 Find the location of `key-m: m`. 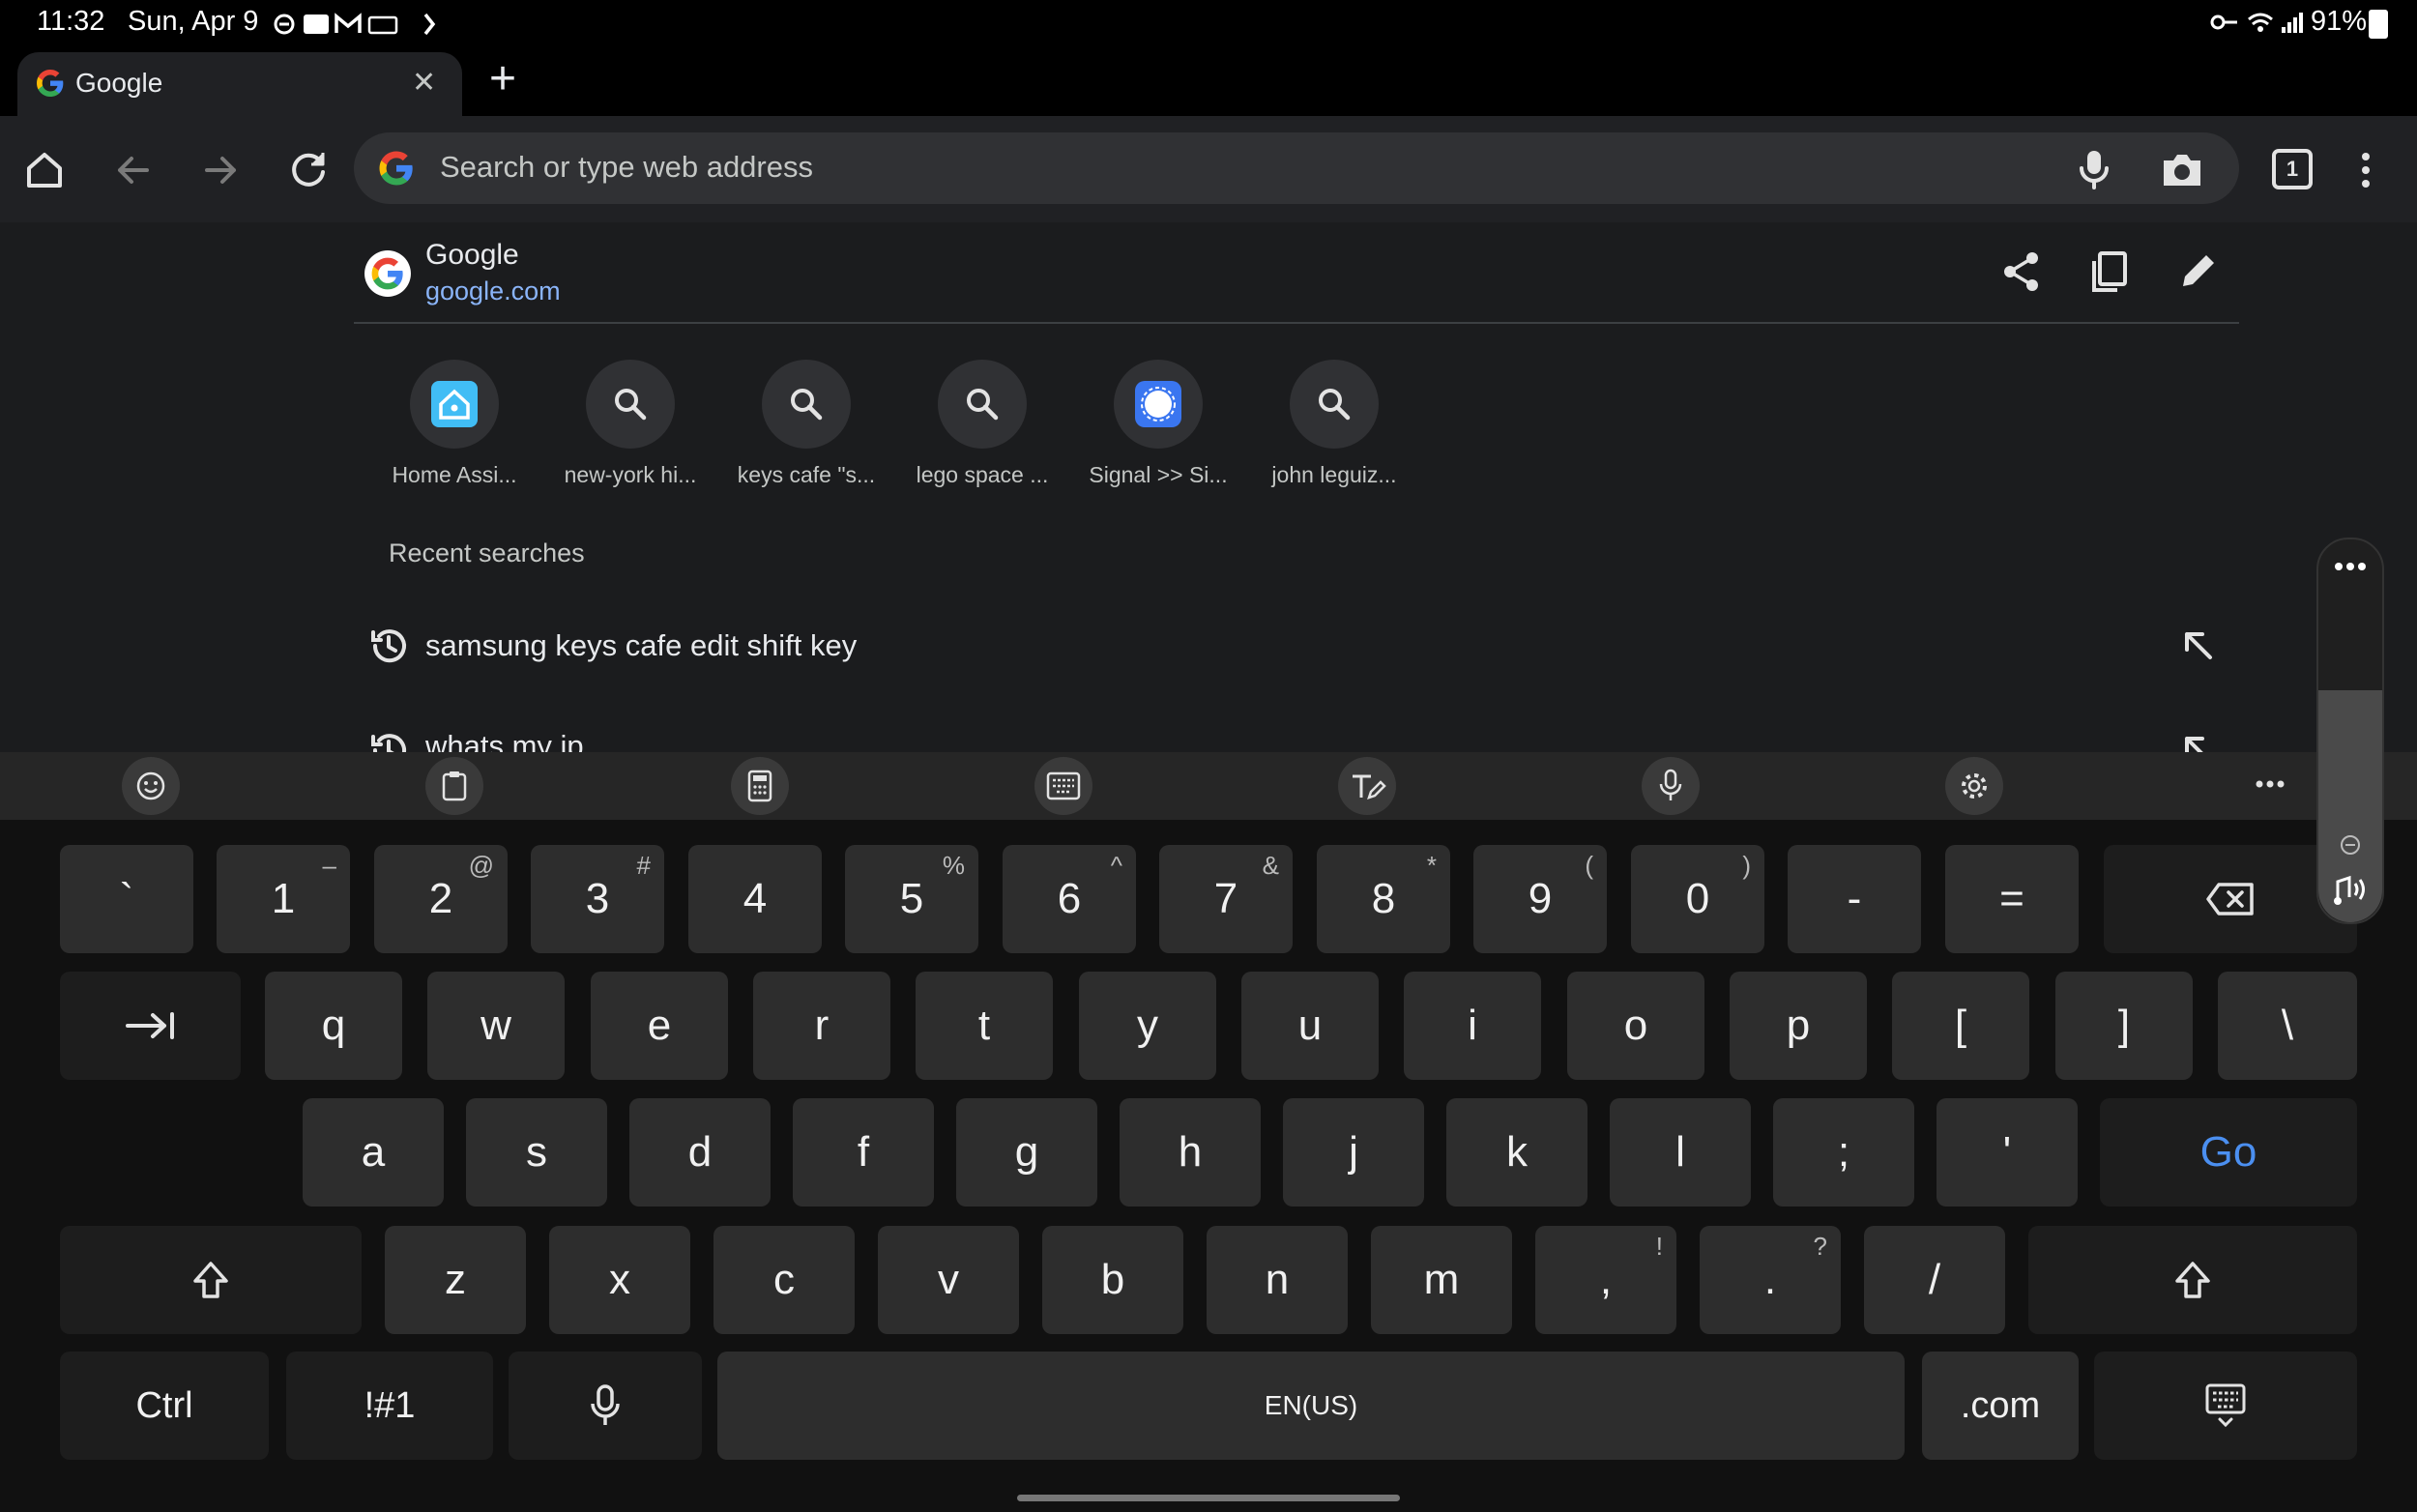

key-m: m is located at coordinates (1441, 1280).